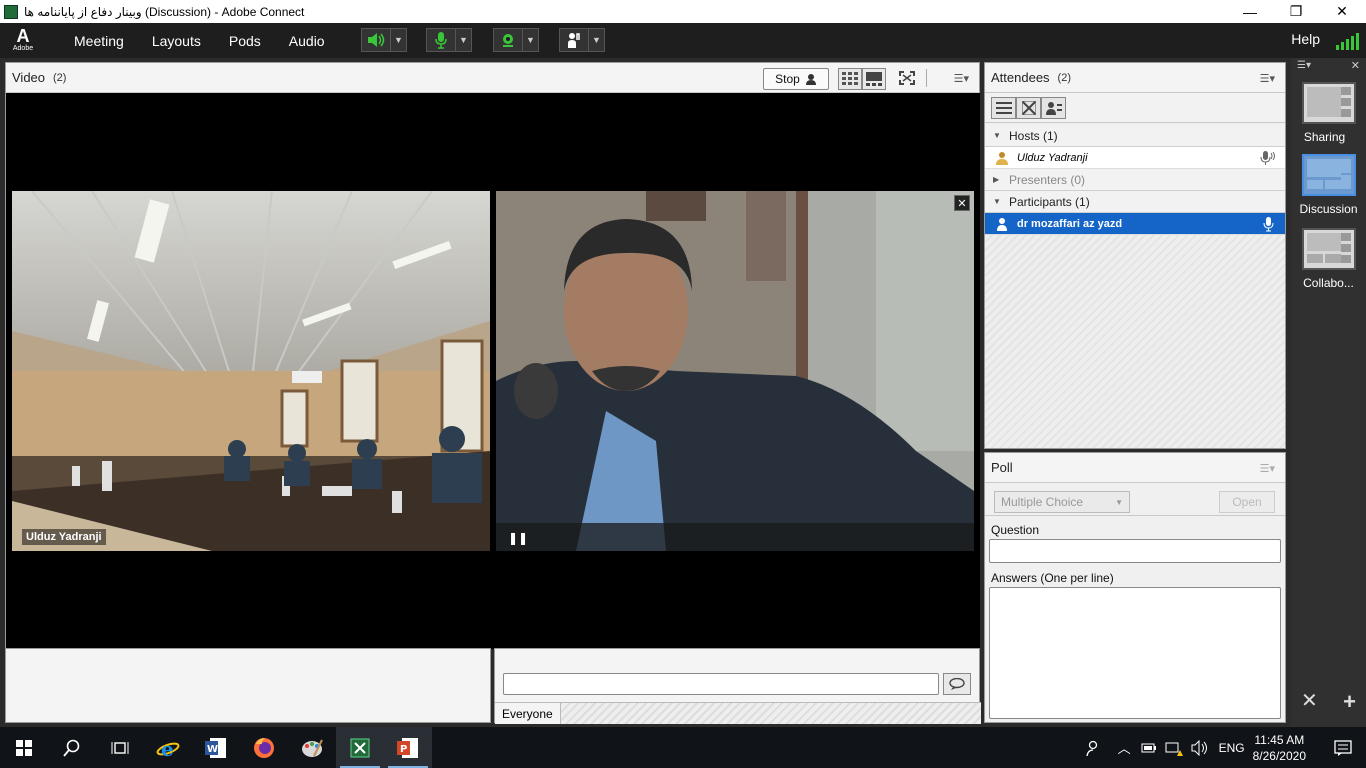  What do you see at coordinates (997, 135) in the screenshot?
I see `collapse-triangle-icon: ▼` at bounding box center [997, 135].